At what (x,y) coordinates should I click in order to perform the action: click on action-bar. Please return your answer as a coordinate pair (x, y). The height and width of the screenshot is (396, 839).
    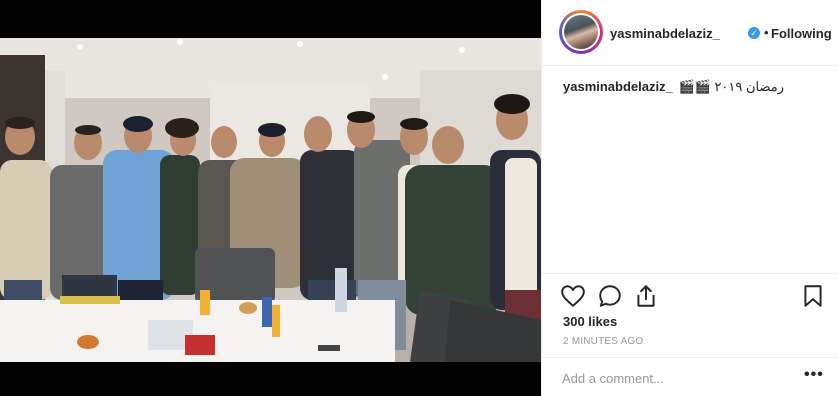
    Looking at the image, I should click on (690, 295).